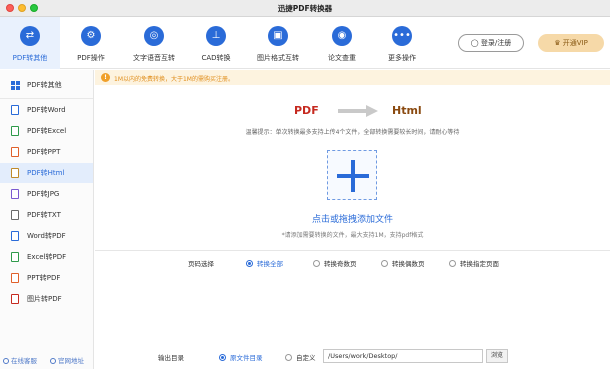  Describe the element at coordinates (352, 235) in the screenshot. I see `add-file-hint: *请添加需要转换的文件，最大支持1M，支持pdf格式` at that location.